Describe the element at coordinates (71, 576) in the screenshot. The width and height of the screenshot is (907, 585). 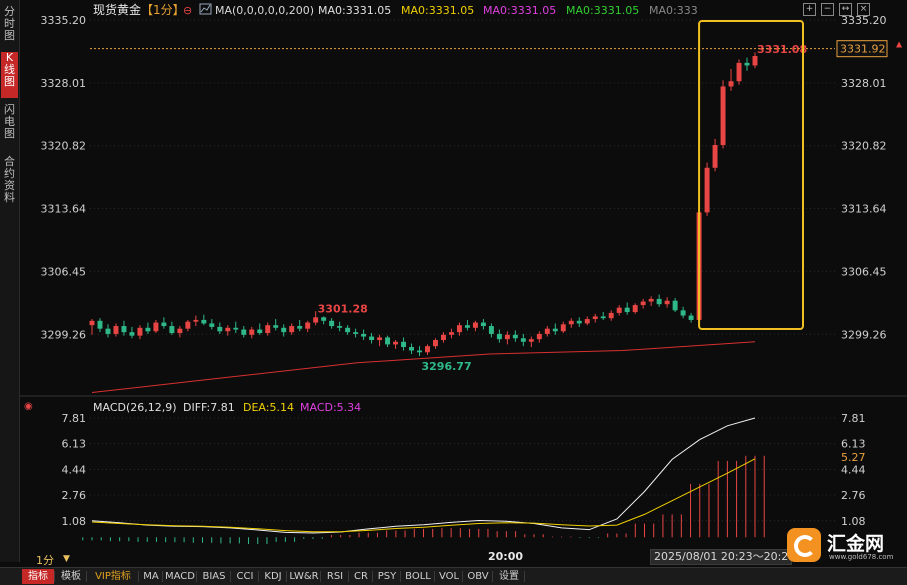
I see `indicator-tab-: 模板` at that location.